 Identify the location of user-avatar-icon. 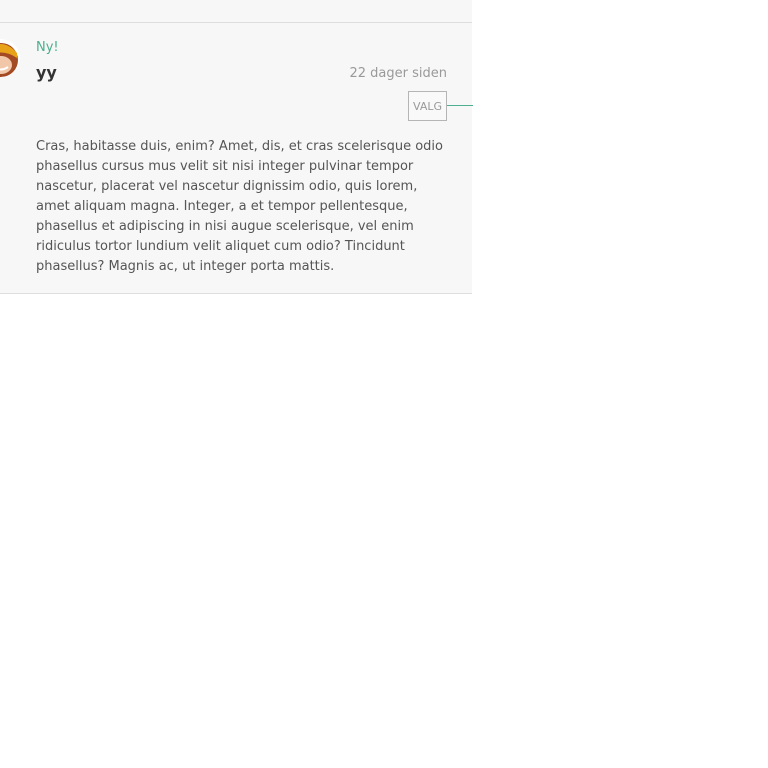
(10, 58).